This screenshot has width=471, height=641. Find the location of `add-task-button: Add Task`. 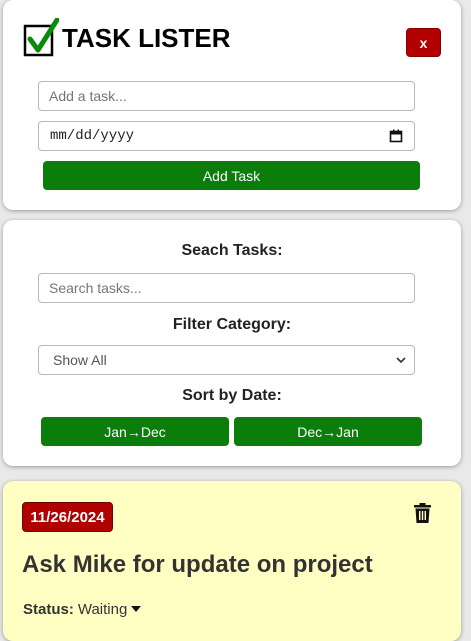

add-task-button: Add Task is located at coordinates (231, 175).